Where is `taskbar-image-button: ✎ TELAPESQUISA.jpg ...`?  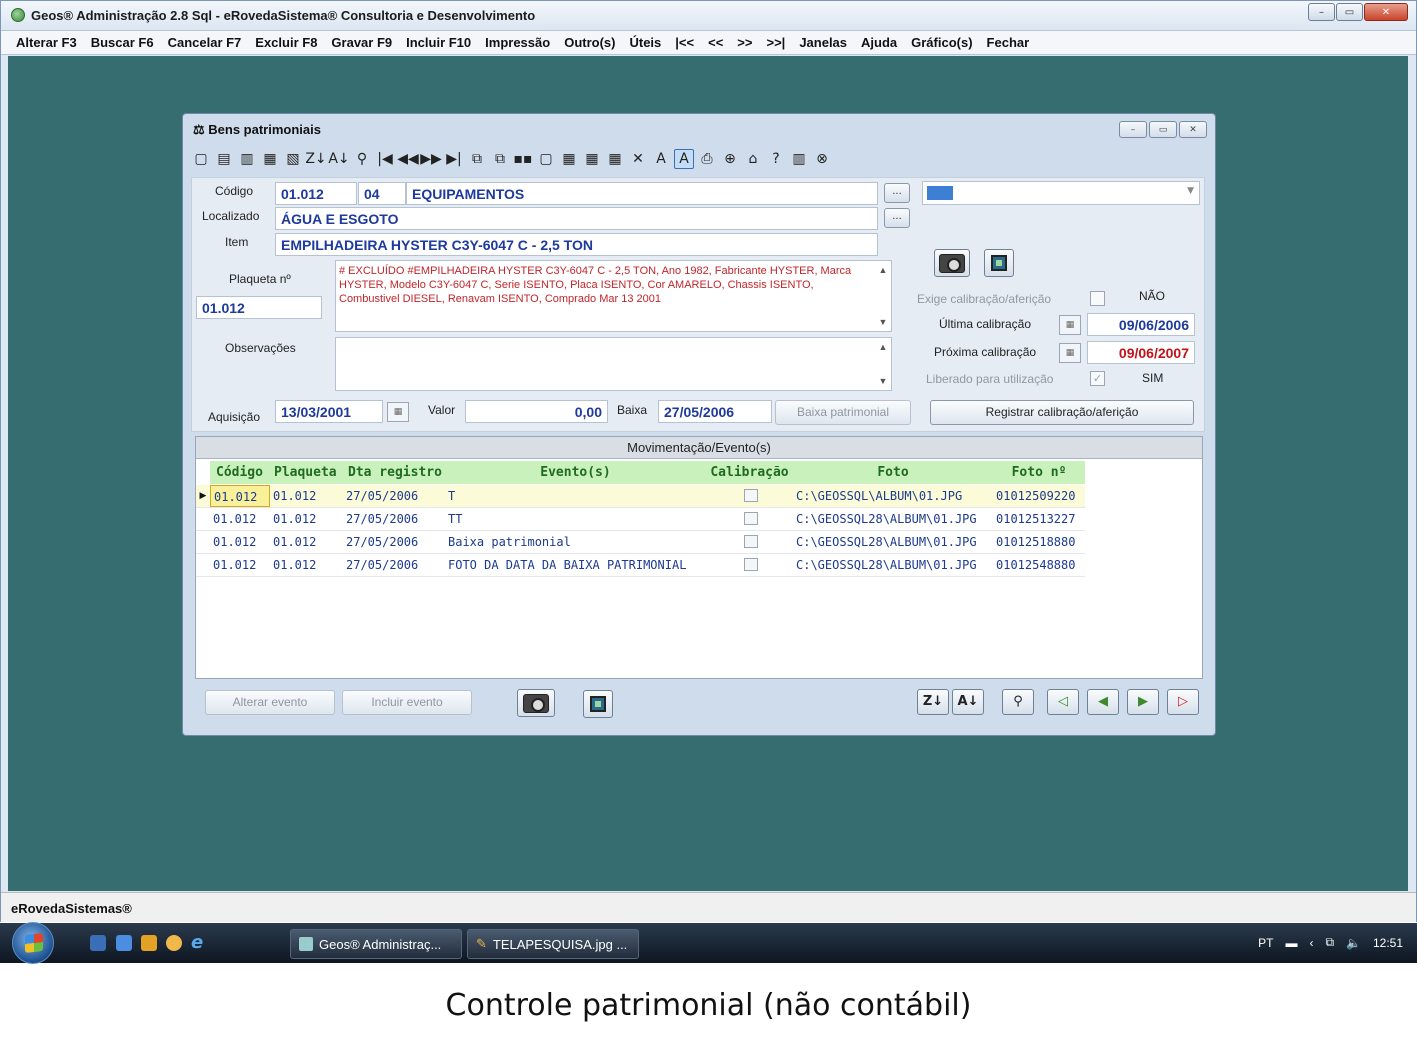 taskbar-image-button: ✎ TELAPESQUISA.jpg ... is located at coordinates (553, 944).